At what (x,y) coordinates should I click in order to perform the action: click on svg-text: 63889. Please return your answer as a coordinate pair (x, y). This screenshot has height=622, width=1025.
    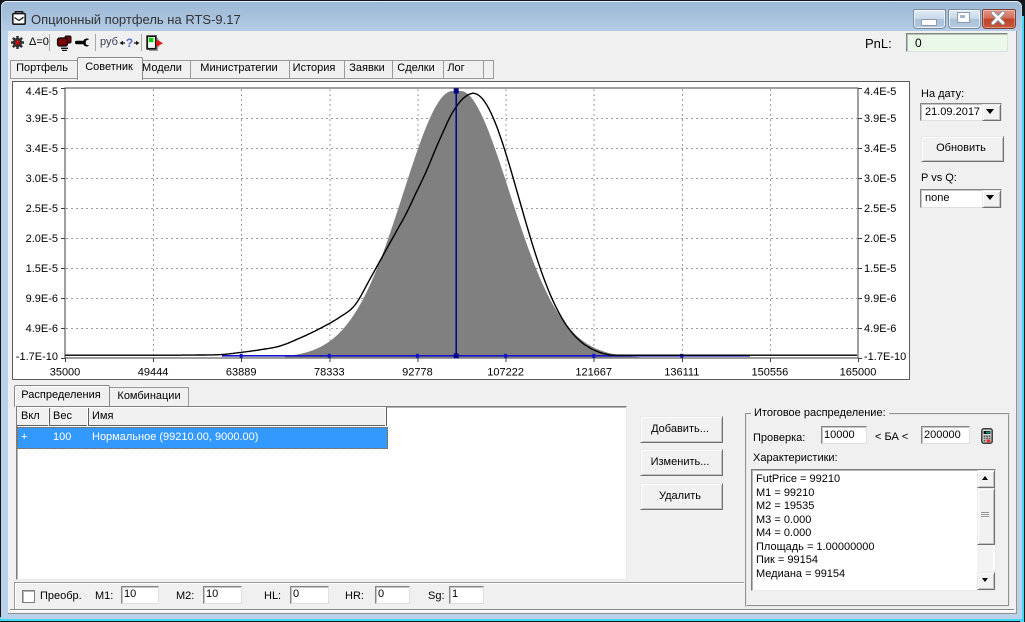
    Looking at the image, I should click on (241, 373).